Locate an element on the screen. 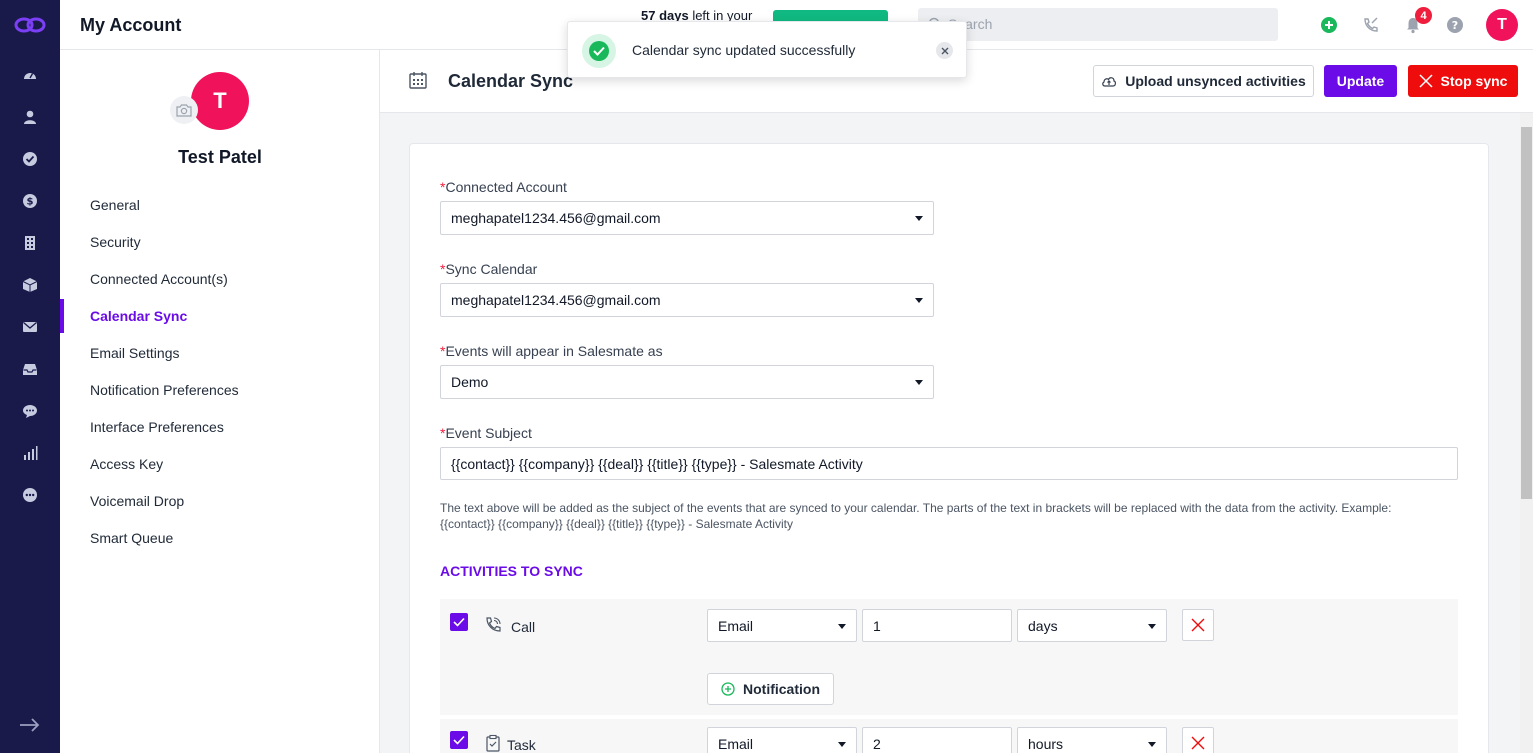 This screenshot has height=753, width=1533. sidebar-item-calendar-sync: Calendar Sync is located at coordinates (138, 316).